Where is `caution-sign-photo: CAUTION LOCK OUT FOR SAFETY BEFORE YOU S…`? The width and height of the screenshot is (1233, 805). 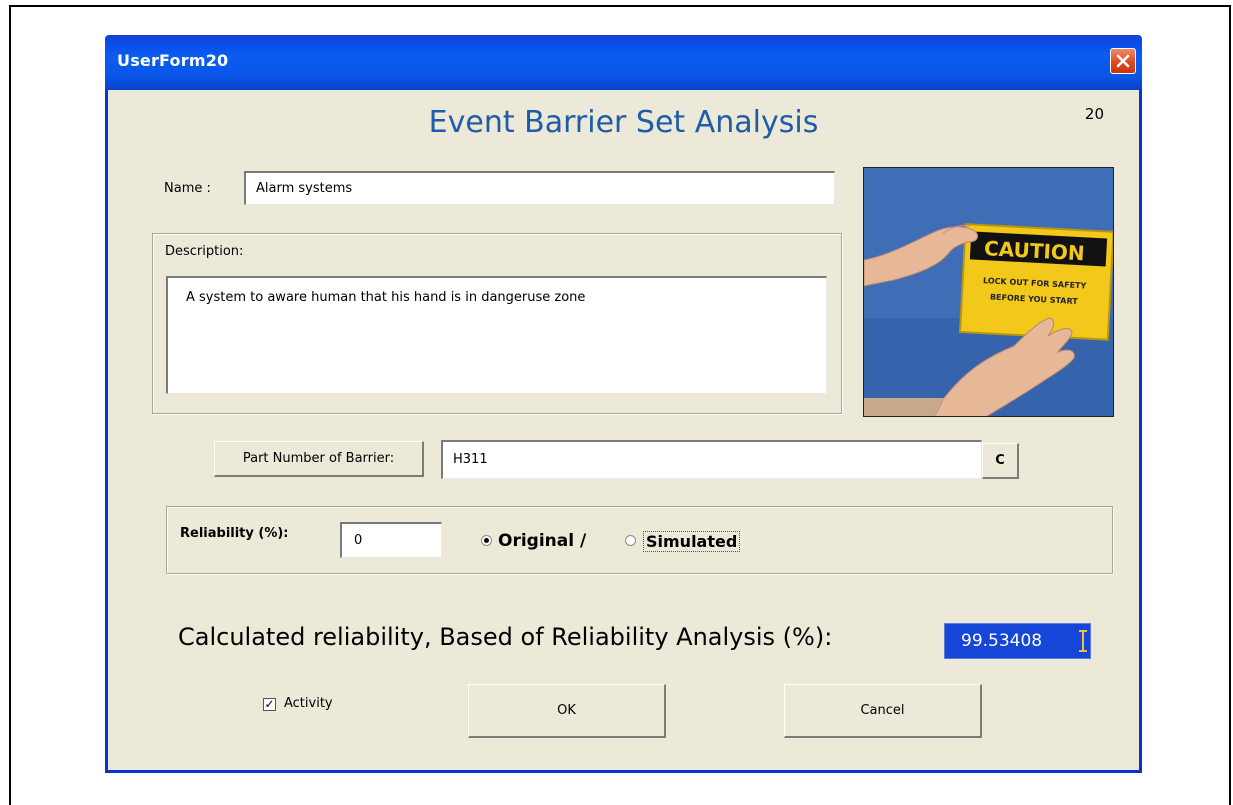
caution-sign-photo: CAUTION LOCK OUT FOR SAFETY BEFORE YOU S… is located at coordinates (988, 292).